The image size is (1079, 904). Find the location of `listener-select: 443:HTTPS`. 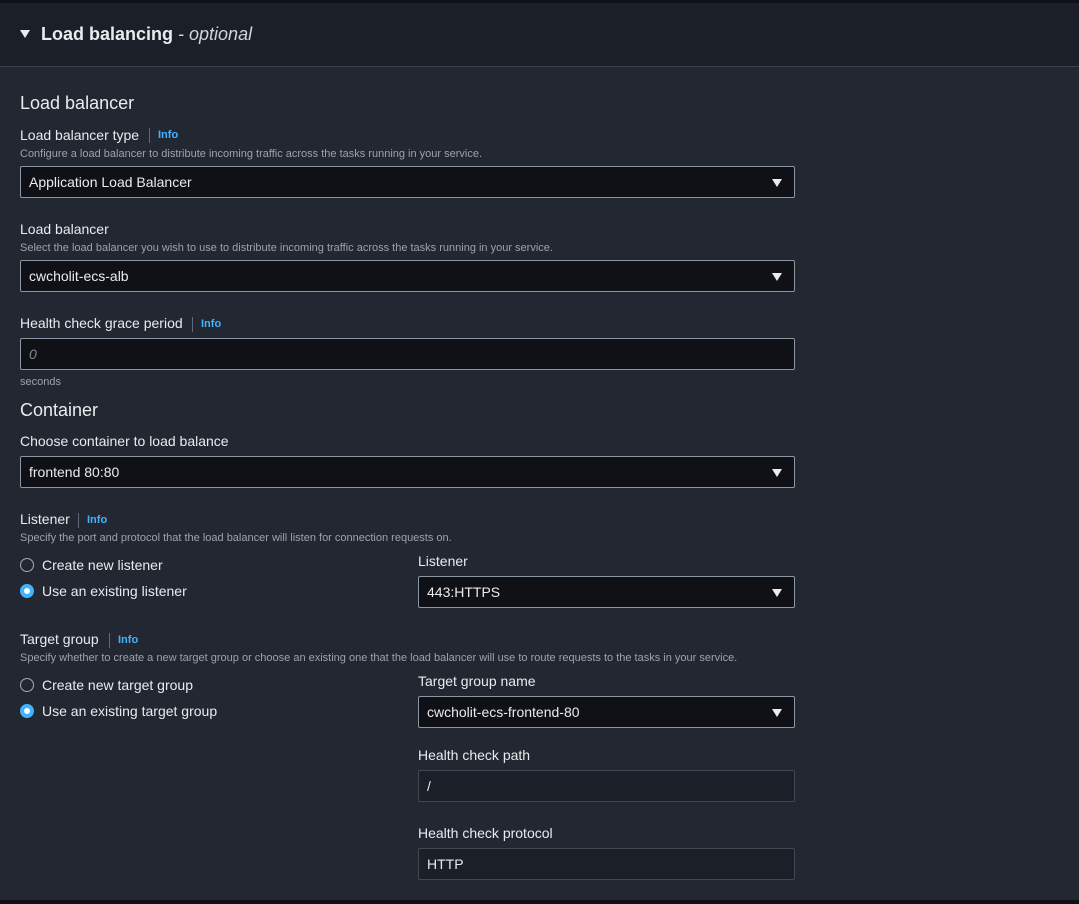

listener-select: 443:HTTPS is located at coordinates (606, 592).